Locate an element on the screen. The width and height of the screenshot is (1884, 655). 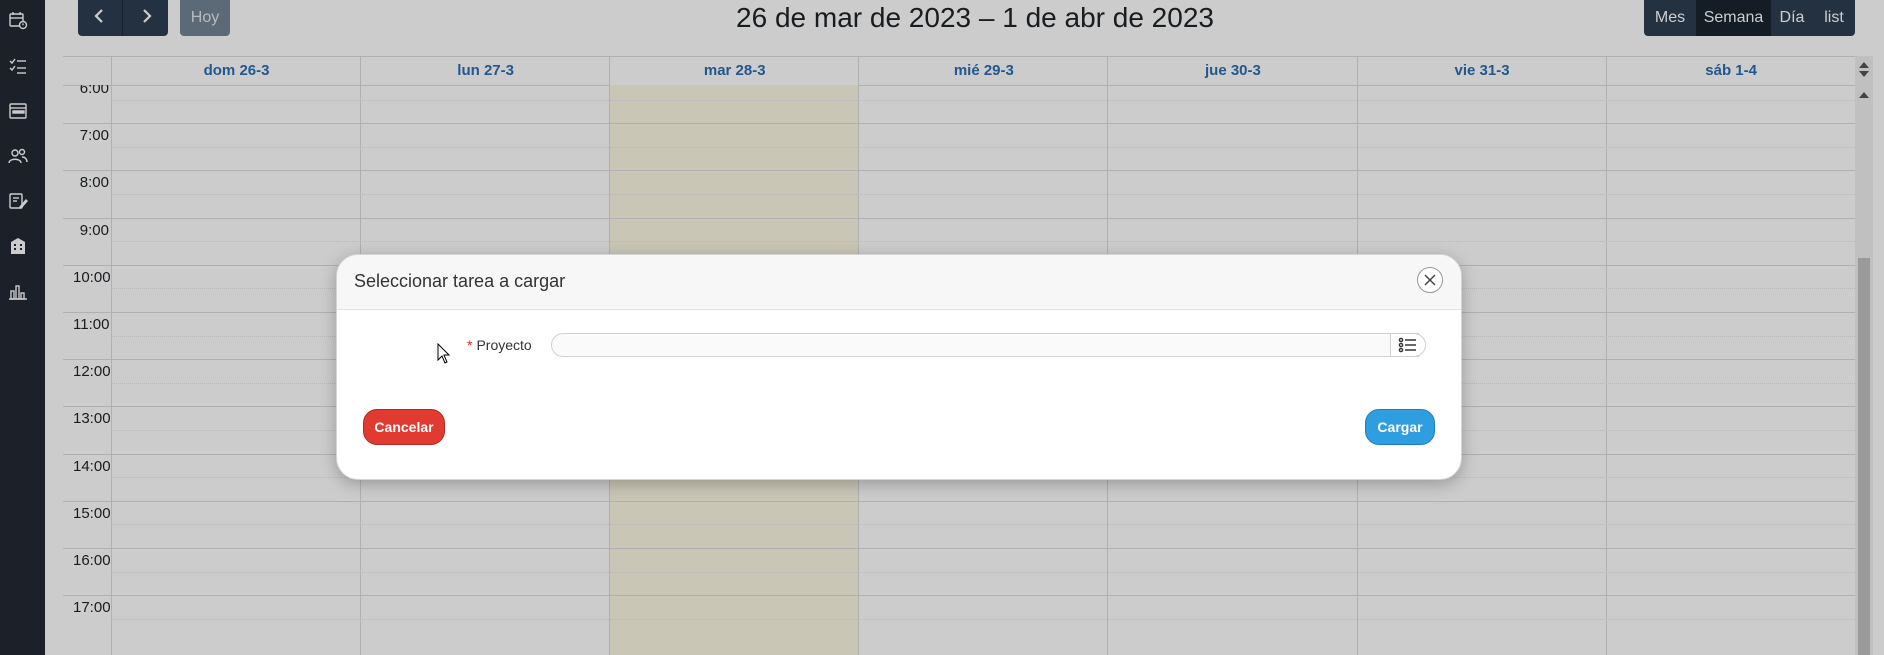
close-icon is located at coordinates (1430, 280).